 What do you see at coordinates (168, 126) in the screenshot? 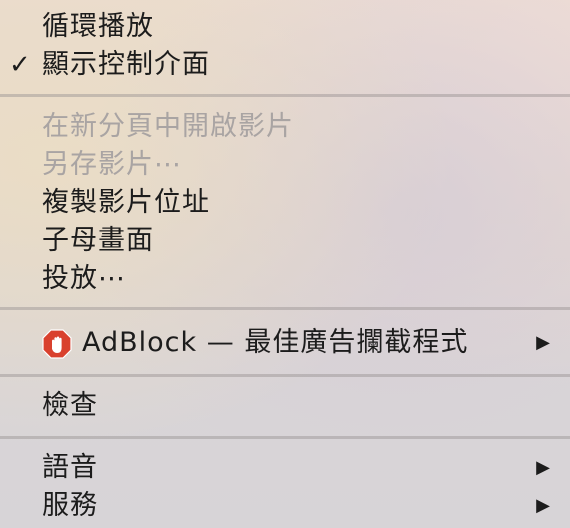
I see `menu-item-label: 在新分頁中開啟影片` at bounding box center [168, 126].